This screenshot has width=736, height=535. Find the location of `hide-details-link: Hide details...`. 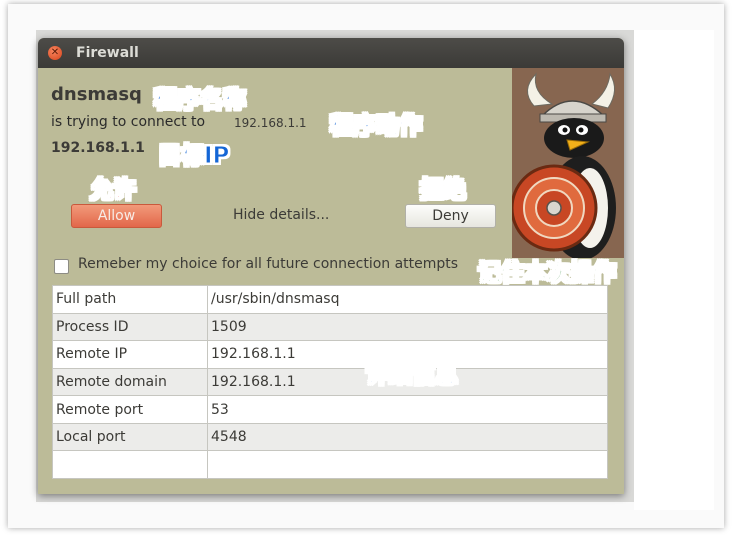

hide-details-link: Hide details... is located at coordinates (281, 215).